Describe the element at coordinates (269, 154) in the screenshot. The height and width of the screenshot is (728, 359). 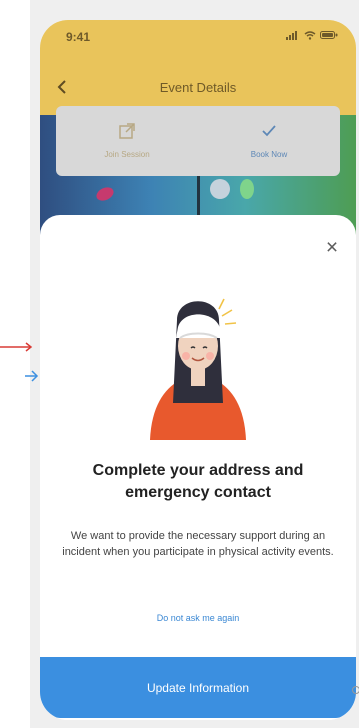
I see `book-now-label: Book Now` at that location.